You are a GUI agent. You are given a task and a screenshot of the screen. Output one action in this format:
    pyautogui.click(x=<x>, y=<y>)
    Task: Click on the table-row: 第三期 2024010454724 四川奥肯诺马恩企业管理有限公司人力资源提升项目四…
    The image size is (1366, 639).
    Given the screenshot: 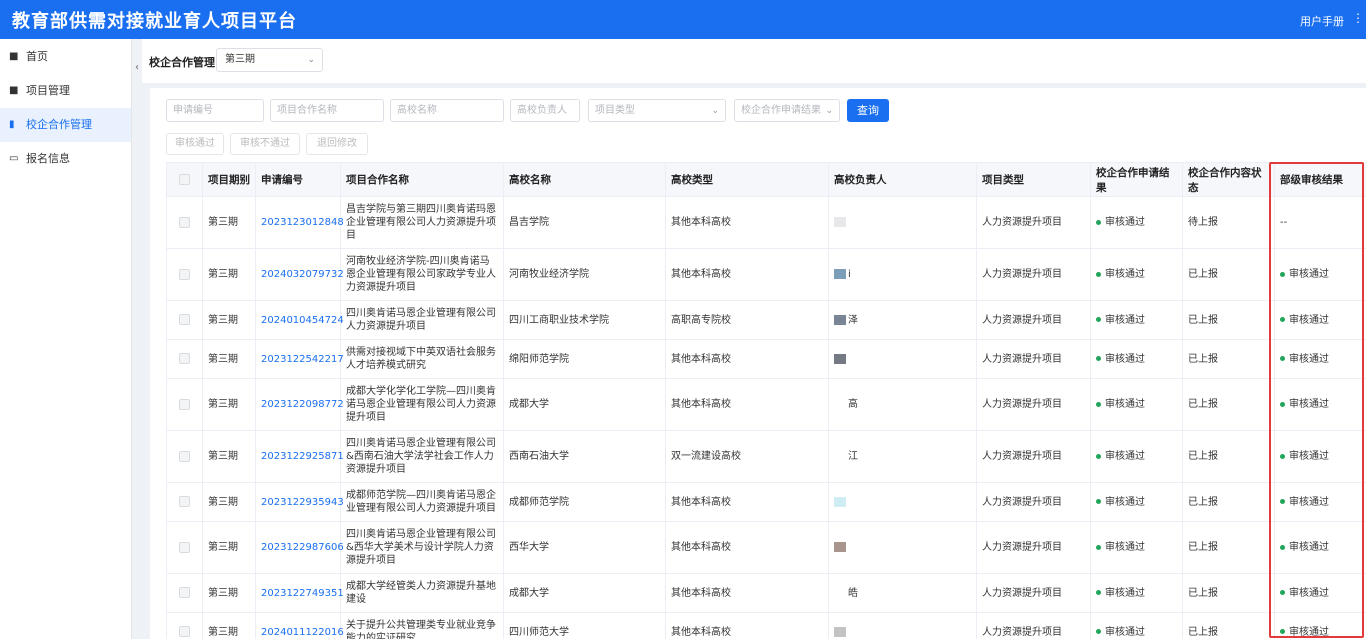 What is the action you would take?
    pyautogui.click(x=766, y=320)
    